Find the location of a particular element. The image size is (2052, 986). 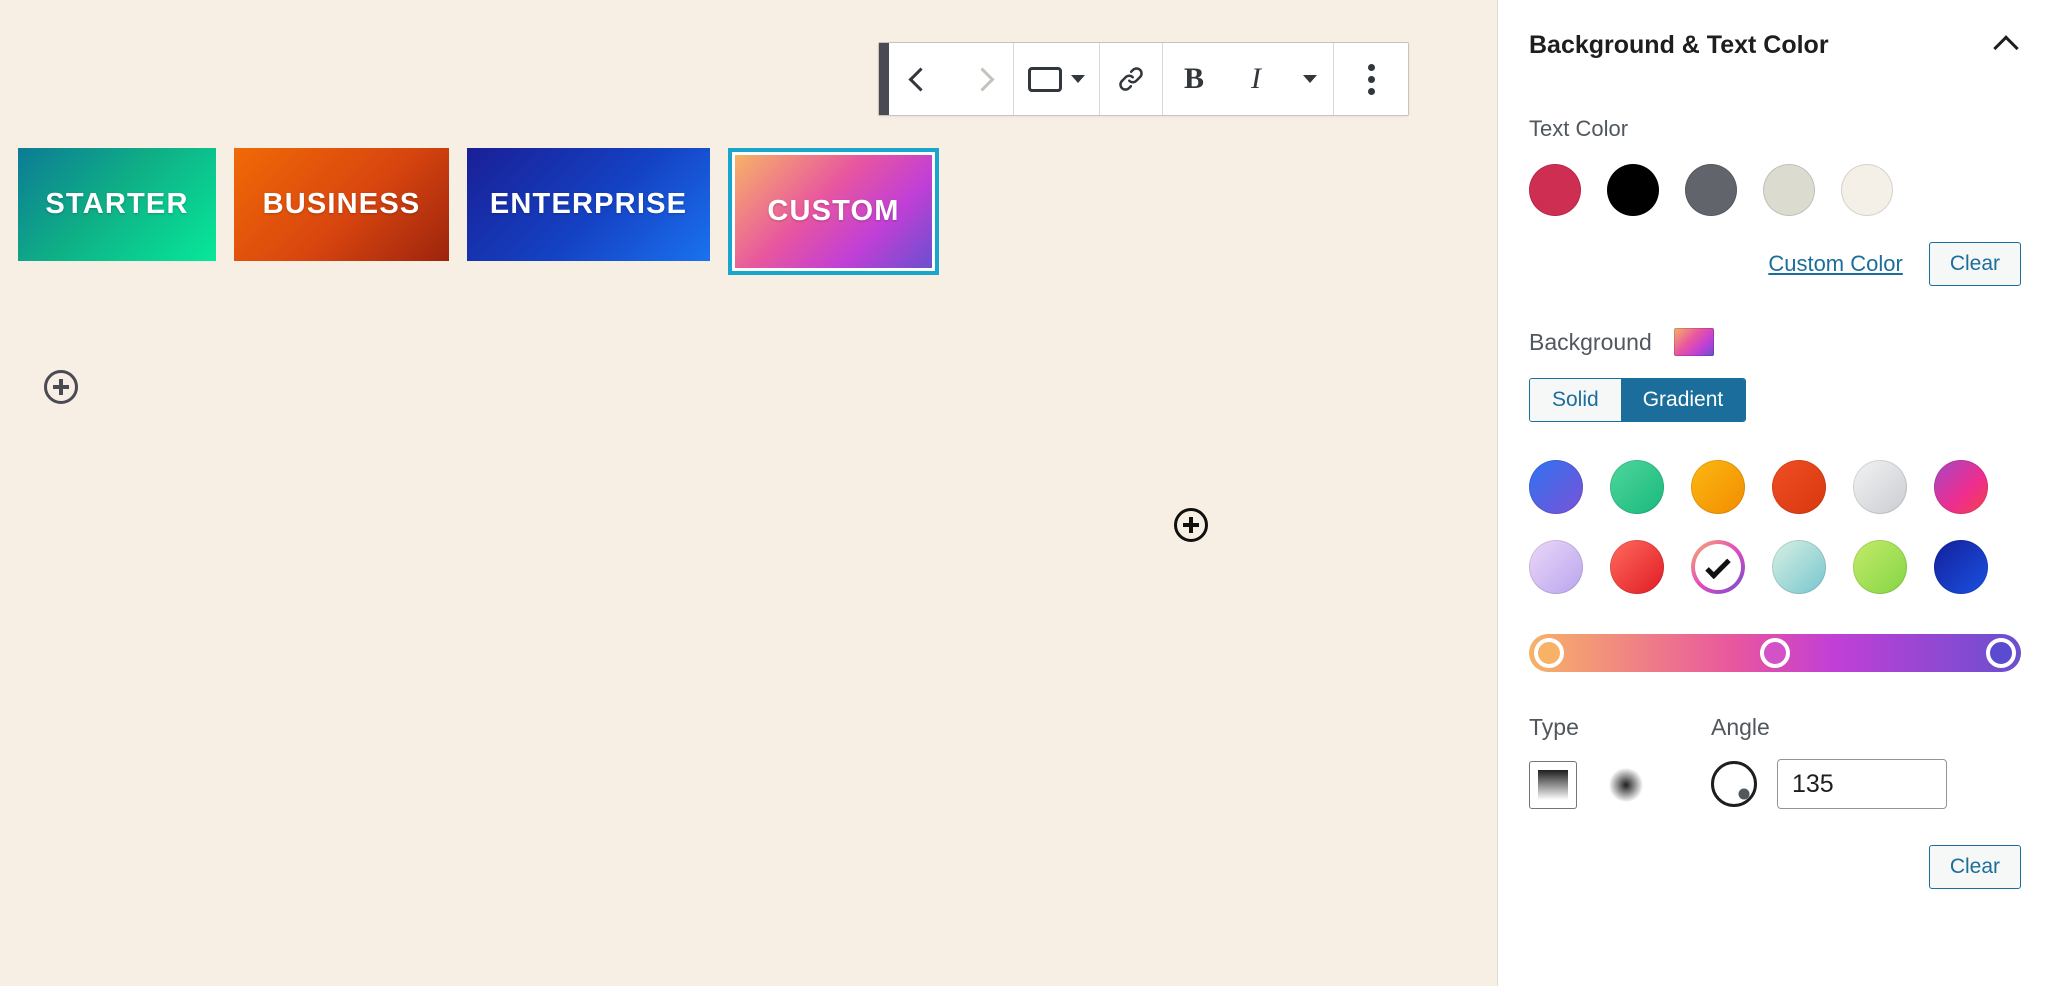

toolbar-group-link is located at coordinates (1131, 79).